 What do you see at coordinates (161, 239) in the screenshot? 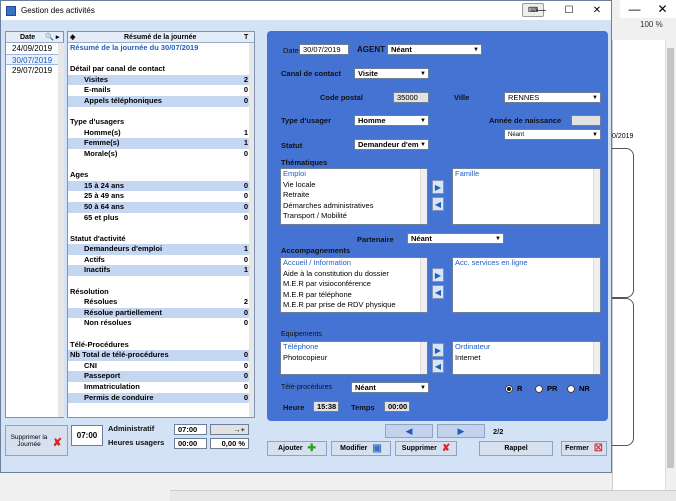
I see `summary-row: Statut d'activité` at bounding box center [161, 239].